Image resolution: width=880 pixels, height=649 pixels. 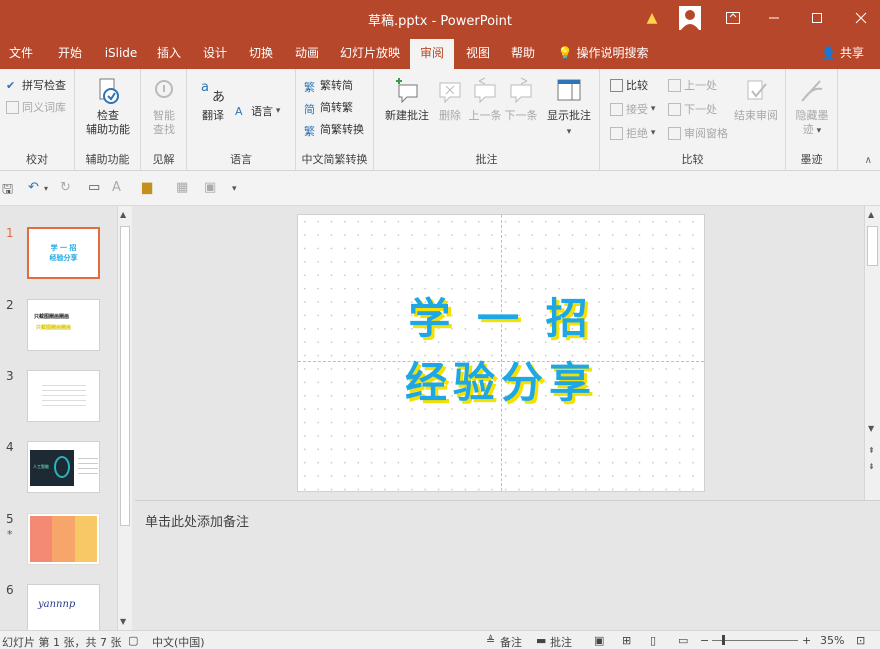 I want to click on thumbnails-scrollbar: ▲ ▼, so click(x=124, y=418).